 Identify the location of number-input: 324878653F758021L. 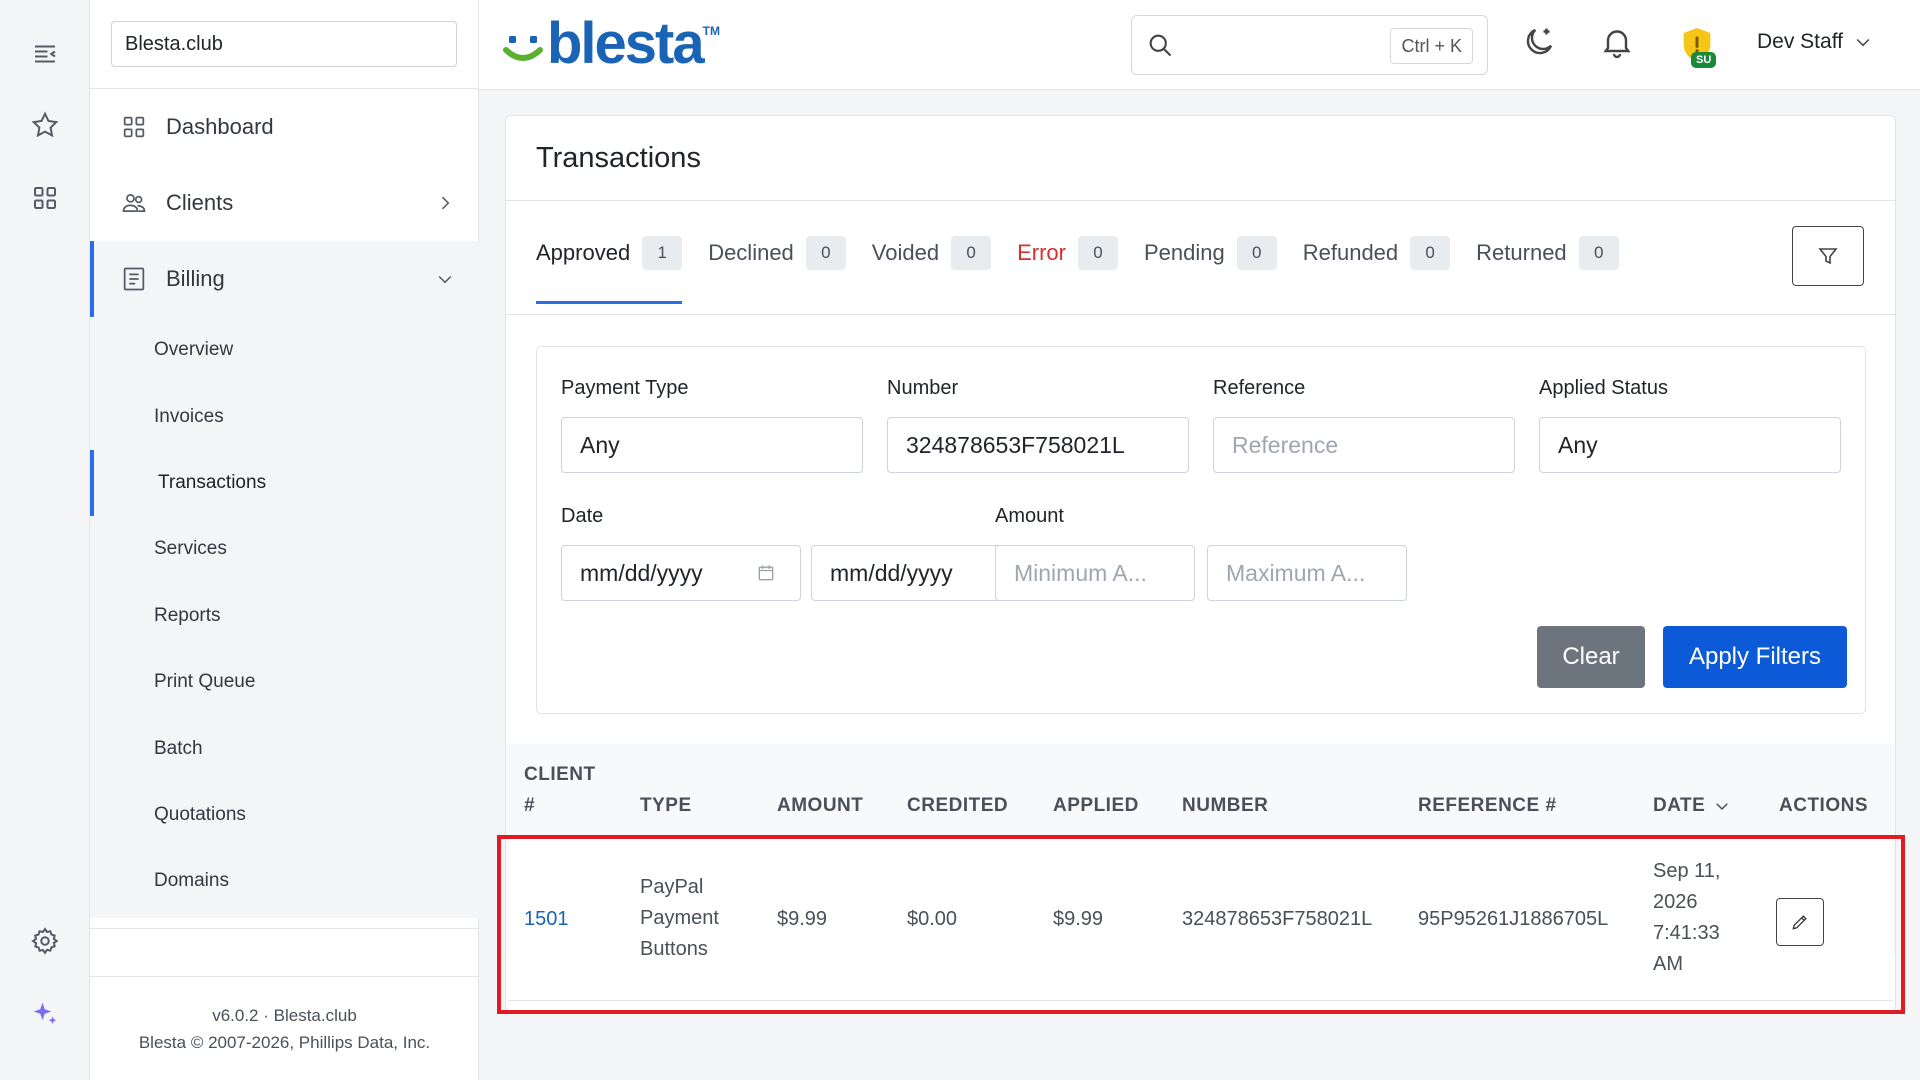
(1038, 445).